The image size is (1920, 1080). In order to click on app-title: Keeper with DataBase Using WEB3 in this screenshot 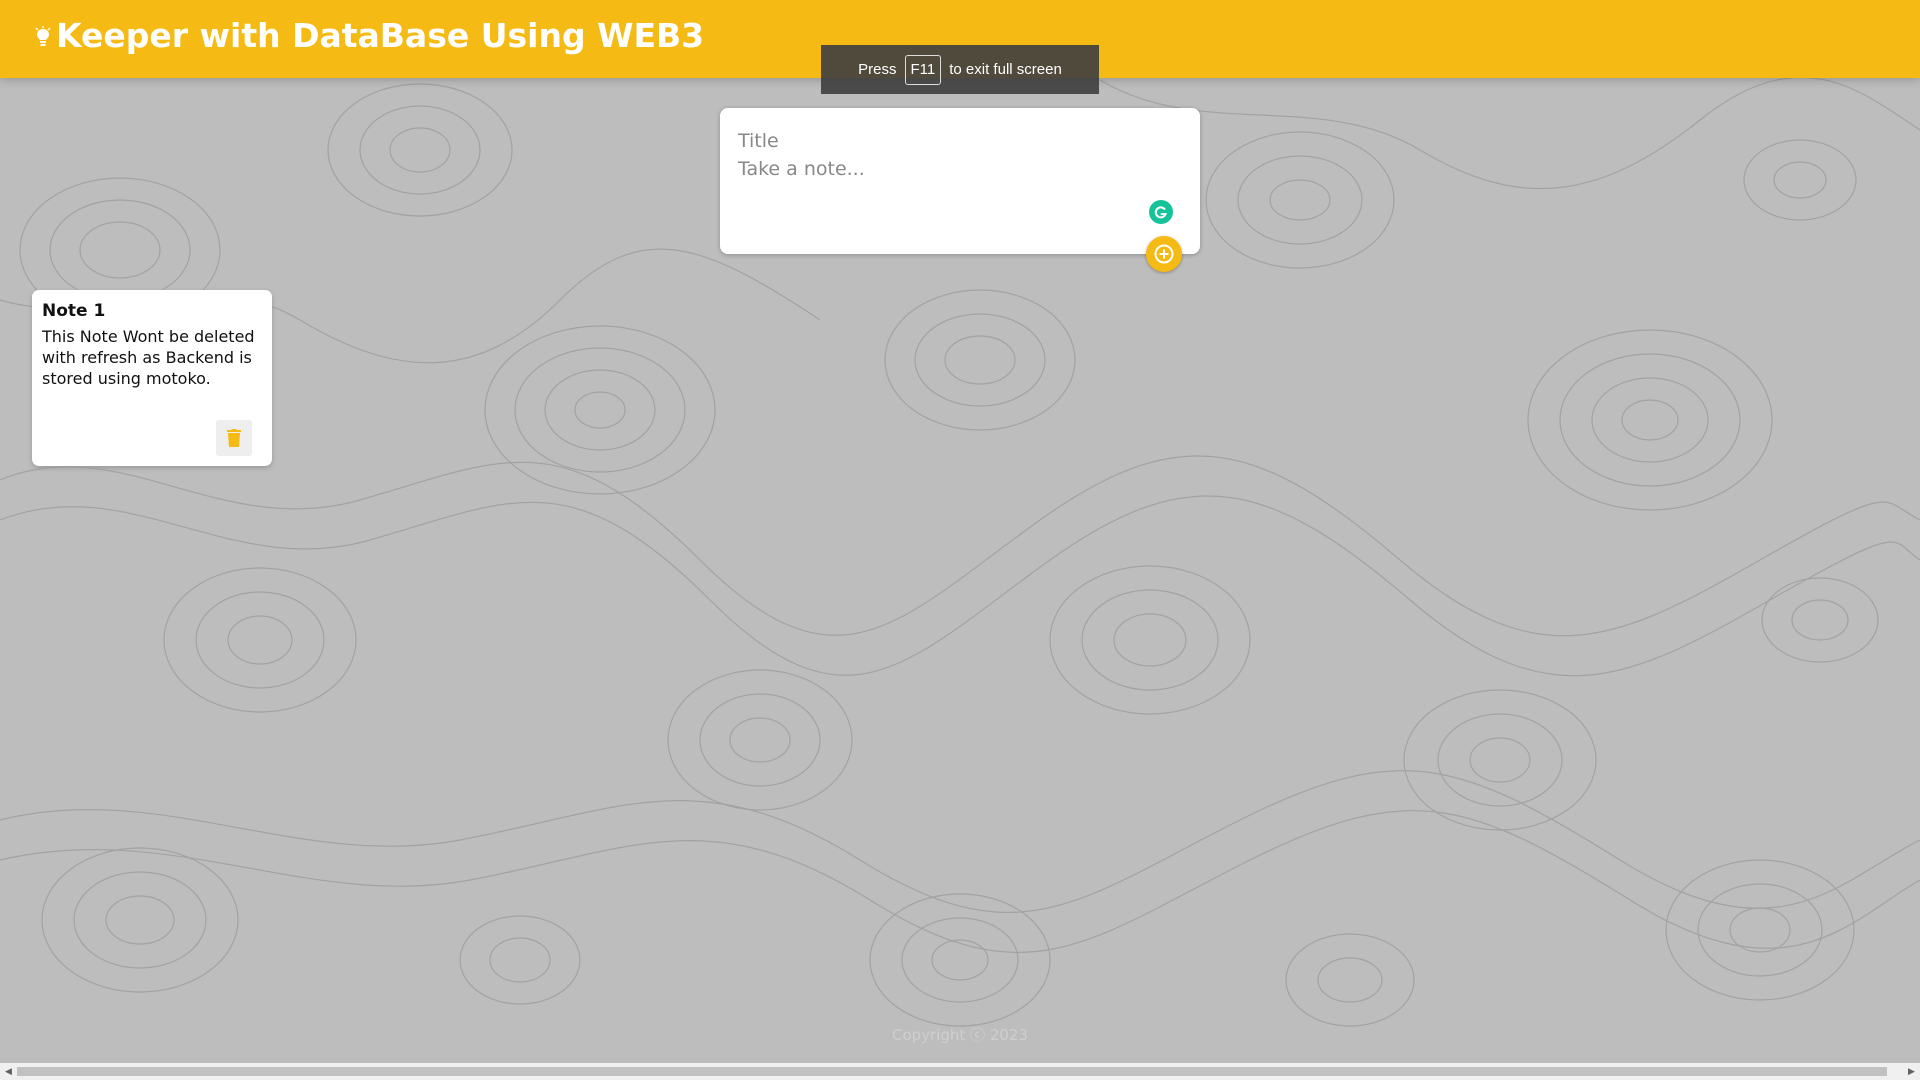, I will do `click(380, 35)`.